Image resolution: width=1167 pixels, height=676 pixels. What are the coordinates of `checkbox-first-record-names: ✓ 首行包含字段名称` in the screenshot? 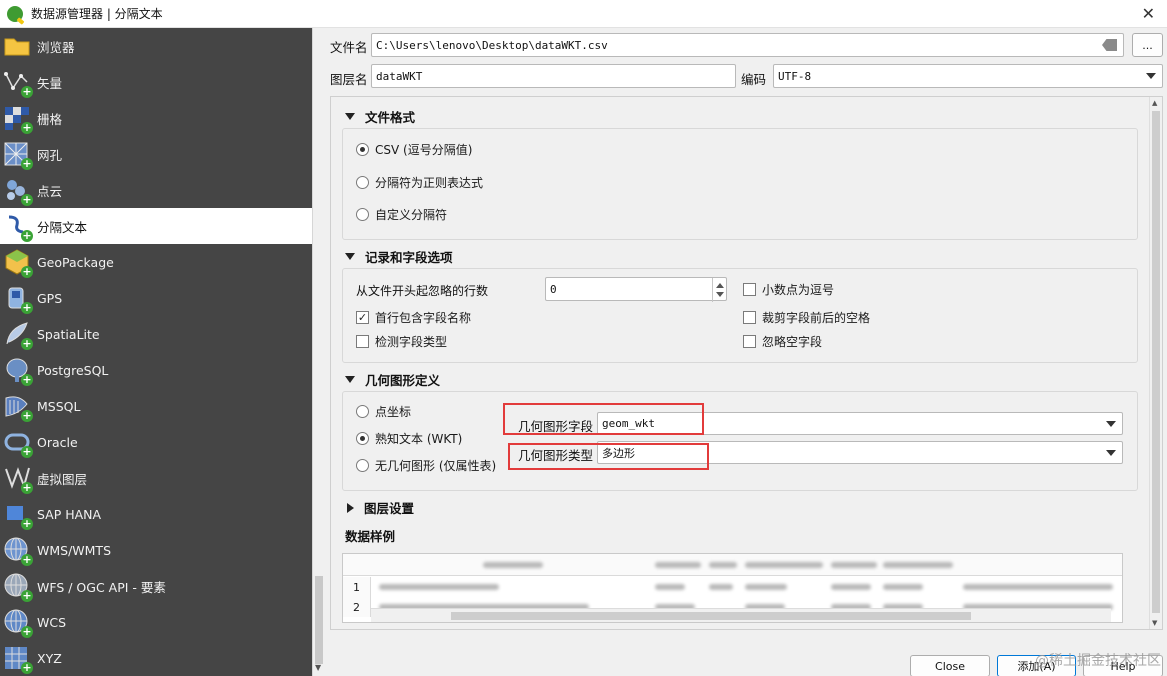 It's located at (413, 317).